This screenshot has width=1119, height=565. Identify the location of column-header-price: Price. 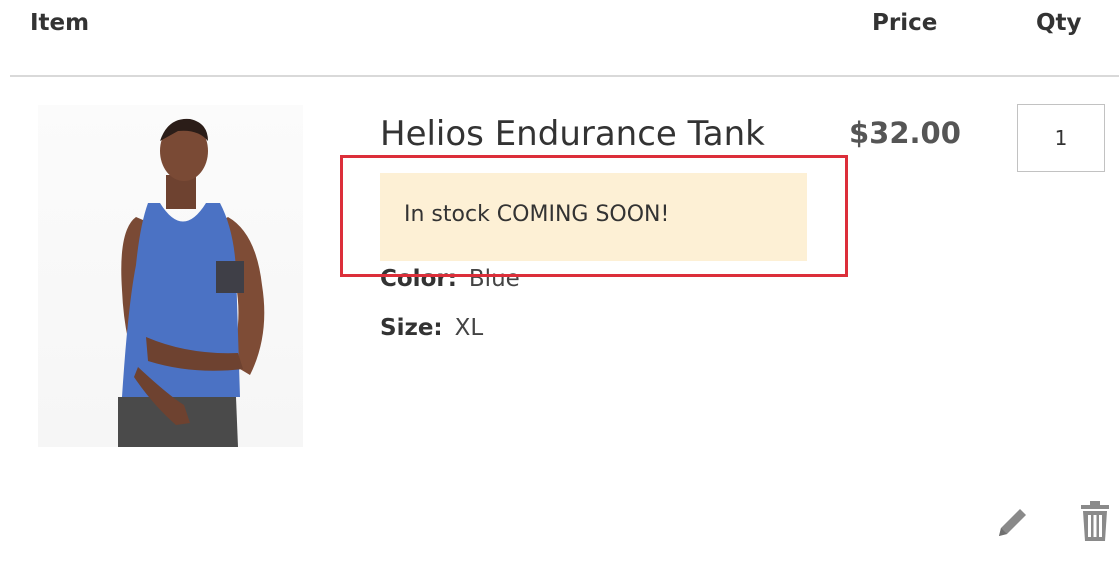
(905, 23).